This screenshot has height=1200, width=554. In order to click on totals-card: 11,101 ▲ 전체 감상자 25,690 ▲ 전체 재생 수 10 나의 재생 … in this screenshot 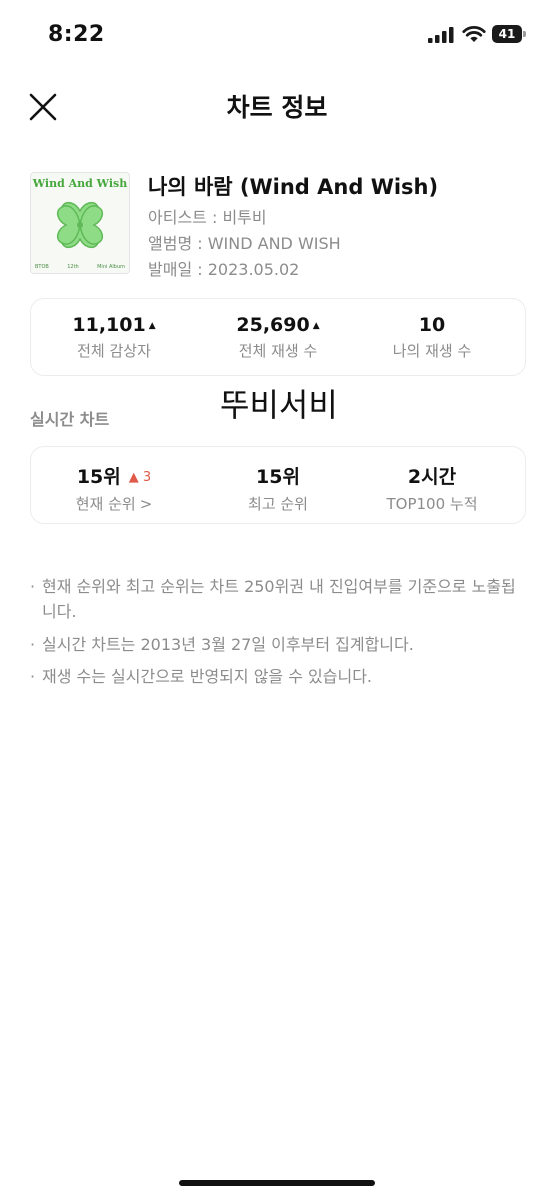, I will do `click(278, 337)`.